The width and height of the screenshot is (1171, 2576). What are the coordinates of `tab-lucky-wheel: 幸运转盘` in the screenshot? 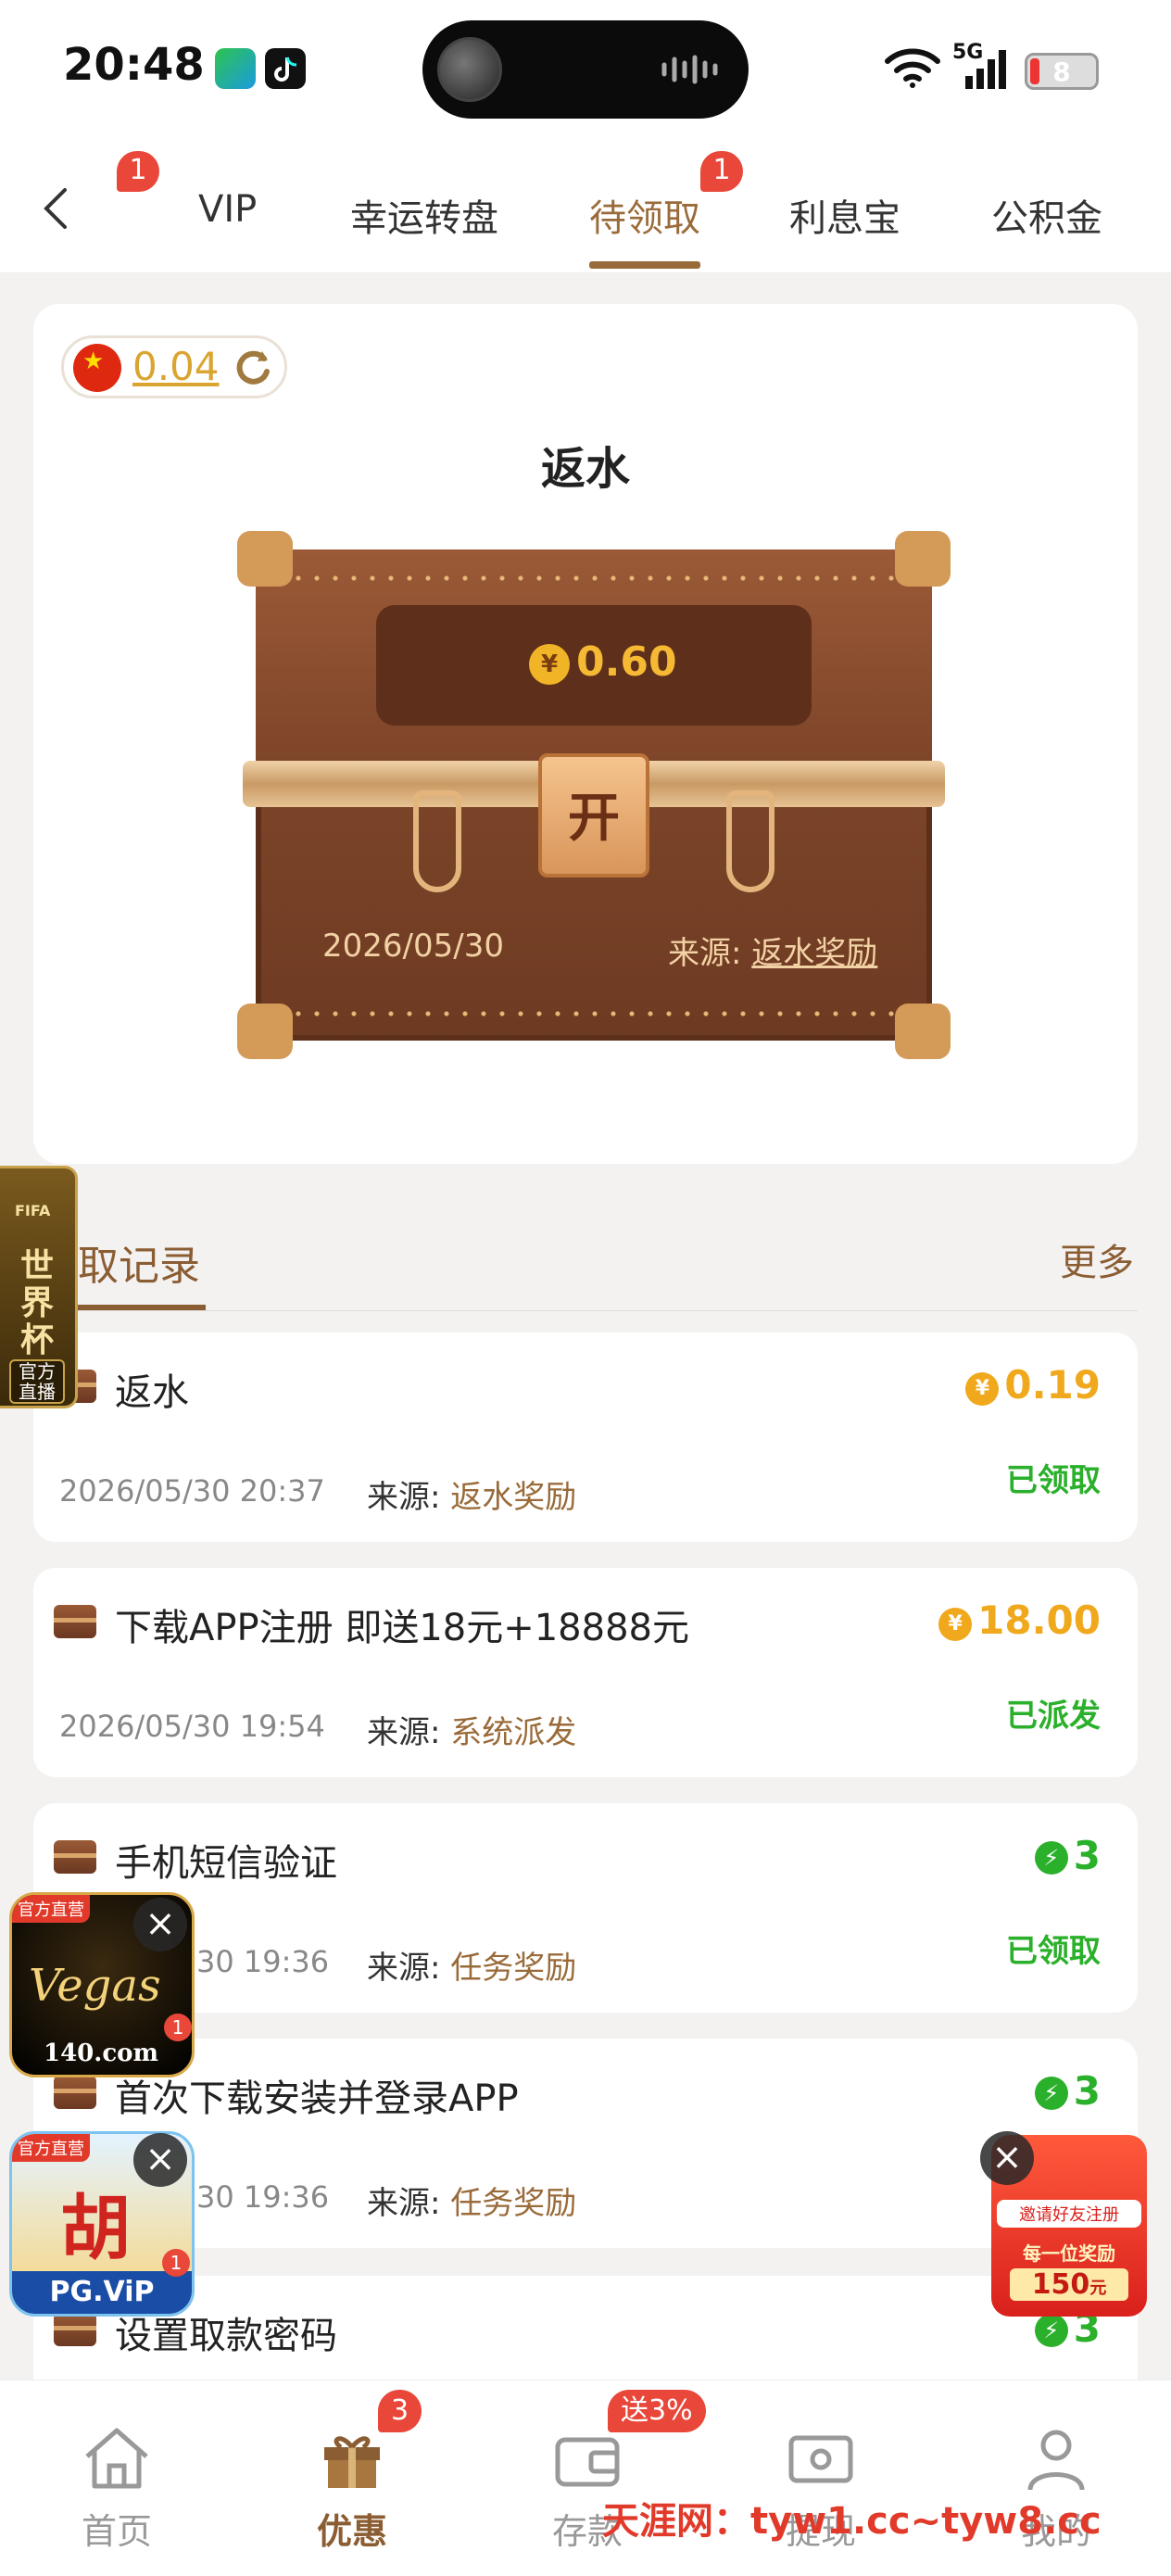 It's located at (424, 215).